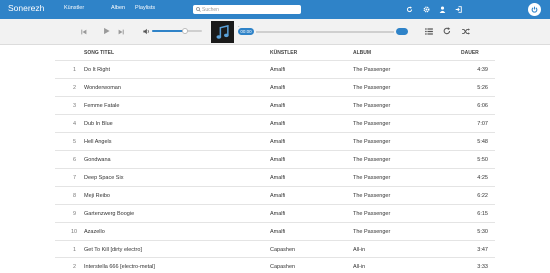 This screenshot has height=273, width=550. I want to click on track-number: 6, so click(75, 160).